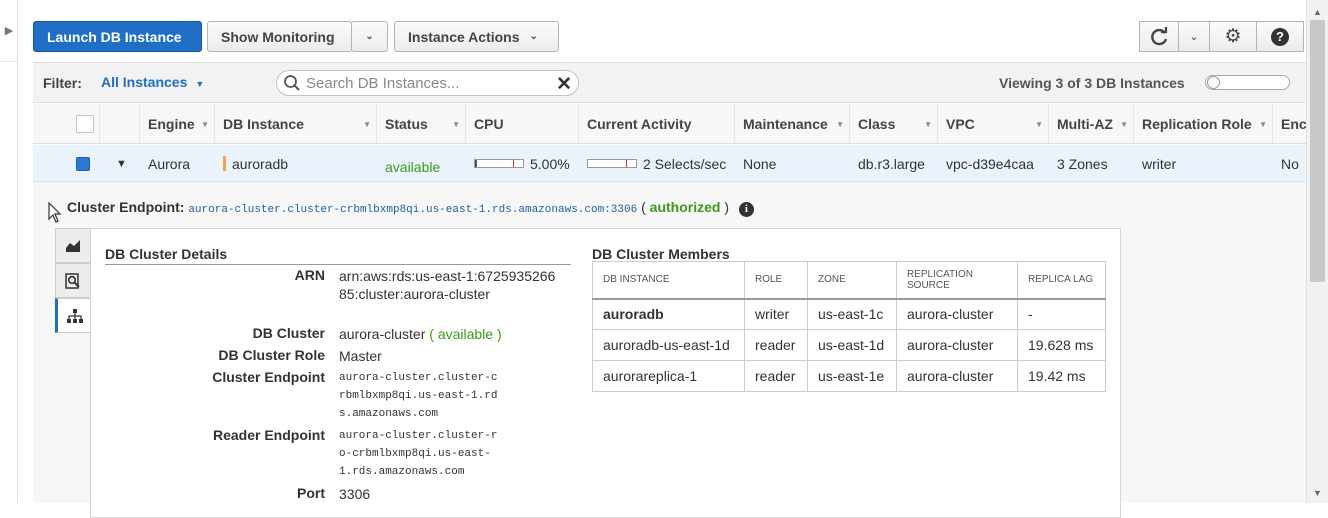 Image resolution: width=1328 pixels, height=518 pixels. Describe the element at coordinates (852, 280) in the screenshot. I see `members-col-zone: ZONE` at that location.